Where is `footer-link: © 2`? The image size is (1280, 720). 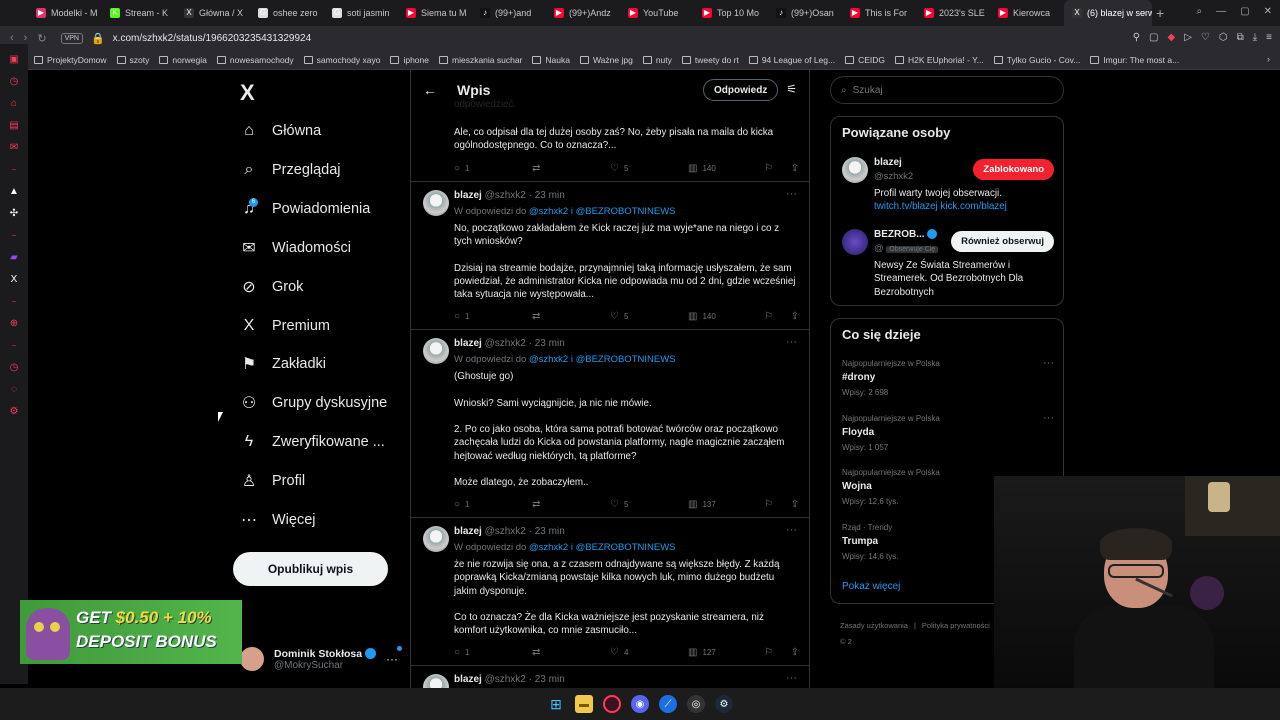 footer-link: © 2 is located at coordinates (846, 641).